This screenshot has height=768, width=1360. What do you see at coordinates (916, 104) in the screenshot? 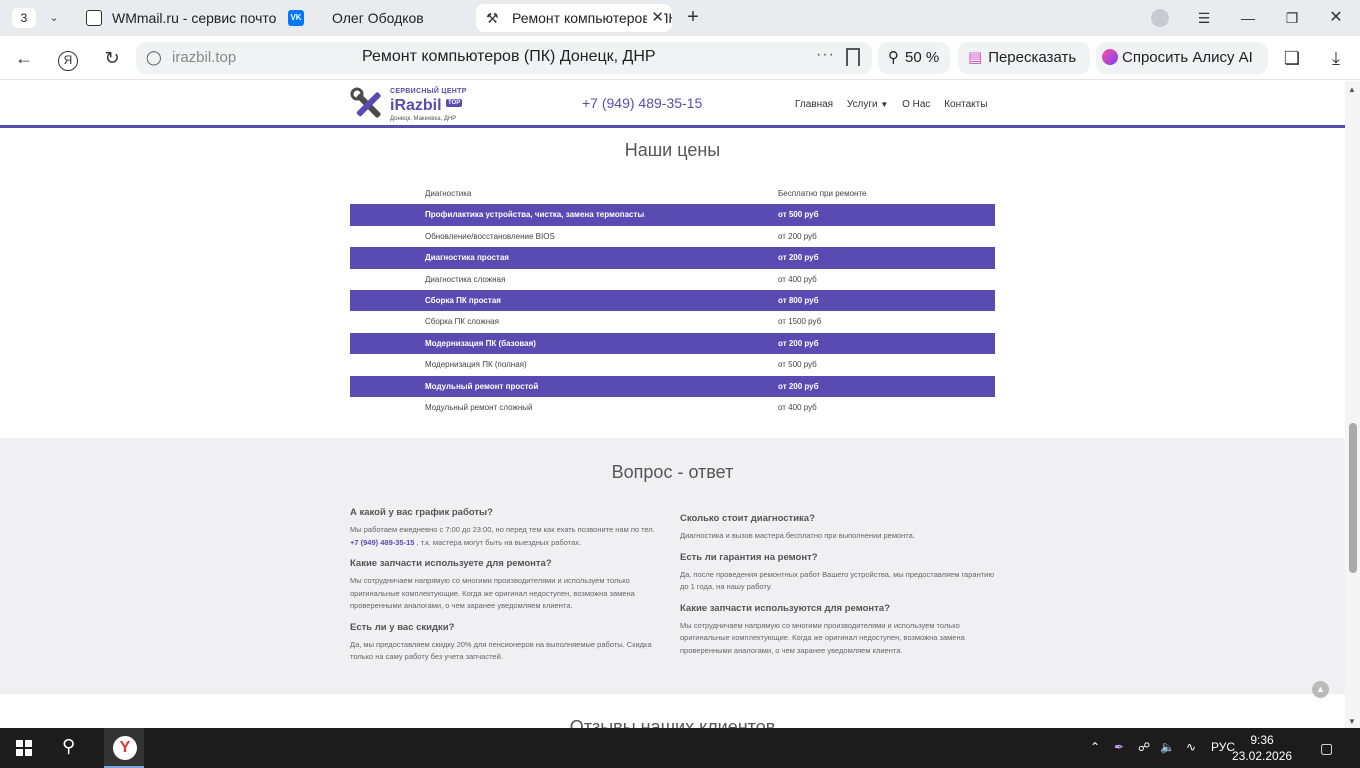
I see `nav-about: О Нас` at bounding box center [916, 104].